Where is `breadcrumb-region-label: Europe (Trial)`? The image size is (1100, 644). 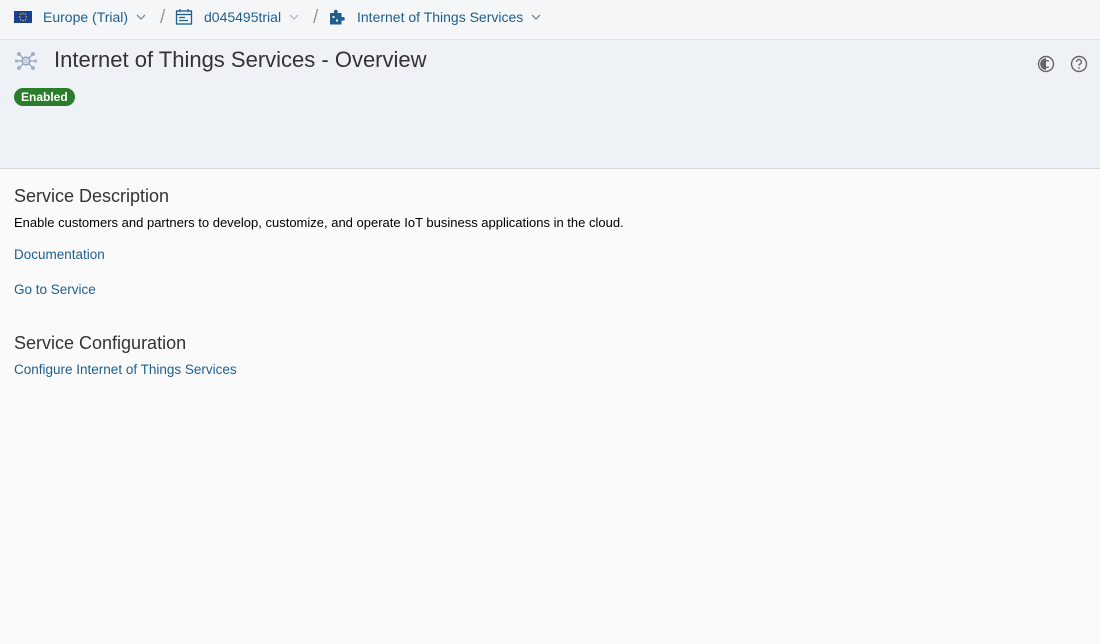
breadcrumb-region-label: Europe (Trial) is located at coordinates (85, 17).